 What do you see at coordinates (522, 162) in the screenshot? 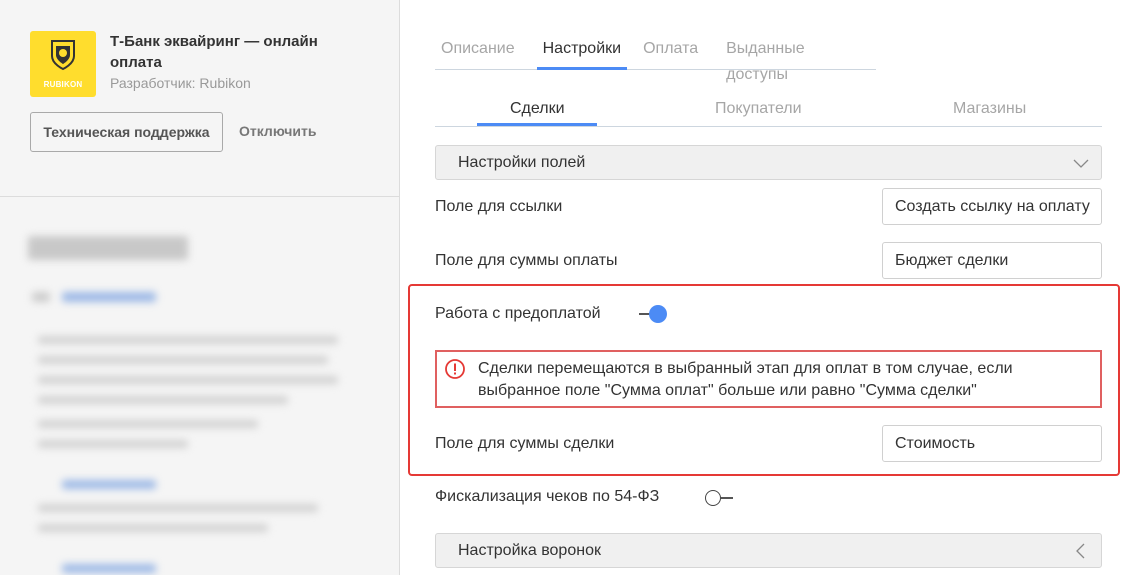
I see `fields-settings-title: Настройки полей` at bounding box center [522, 162].